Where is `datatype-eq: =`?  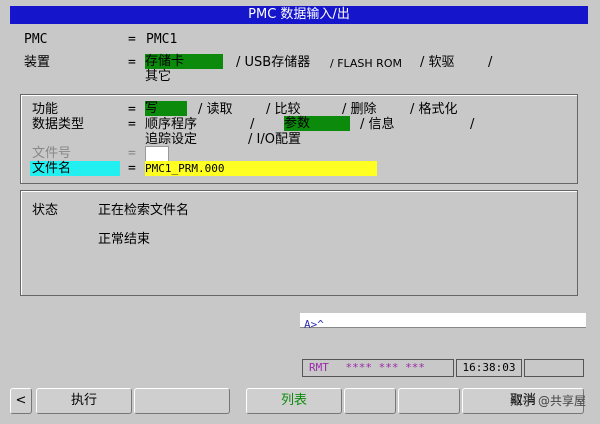
datatype-eq: = is located at coordinates (132, 124).